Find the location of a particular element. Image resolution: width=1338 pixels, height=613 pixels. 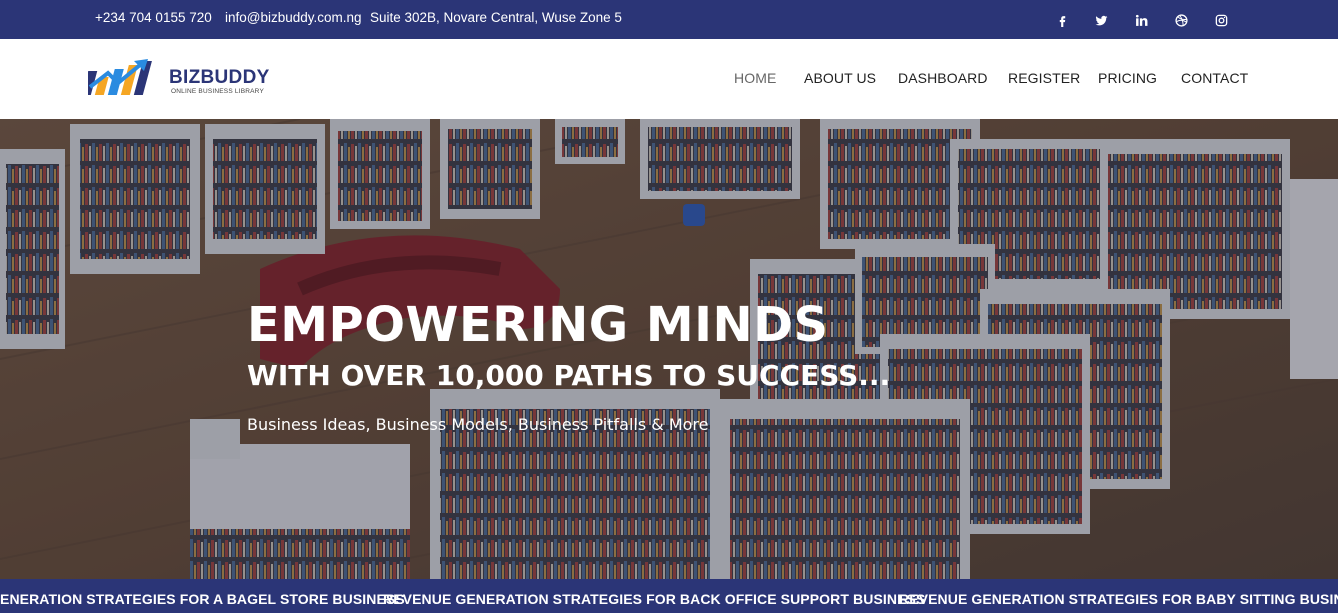

facebook-icon is located at coordinates (1062, 20).